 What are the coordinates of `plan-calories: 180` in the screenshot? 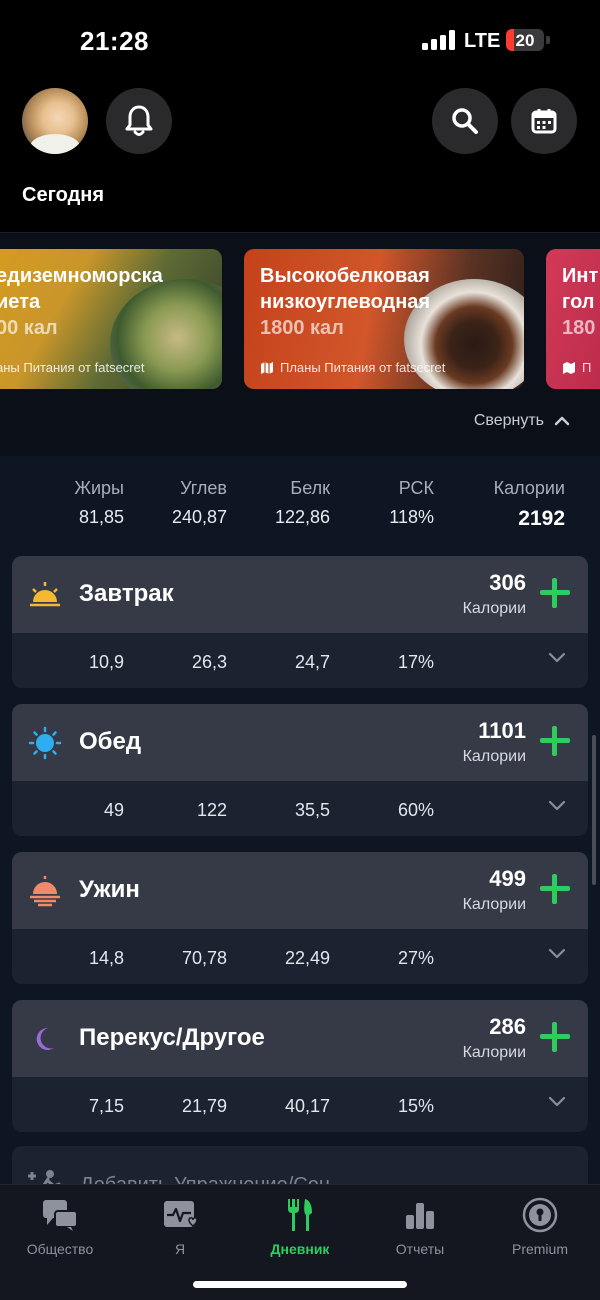 It's located at (579, 328).